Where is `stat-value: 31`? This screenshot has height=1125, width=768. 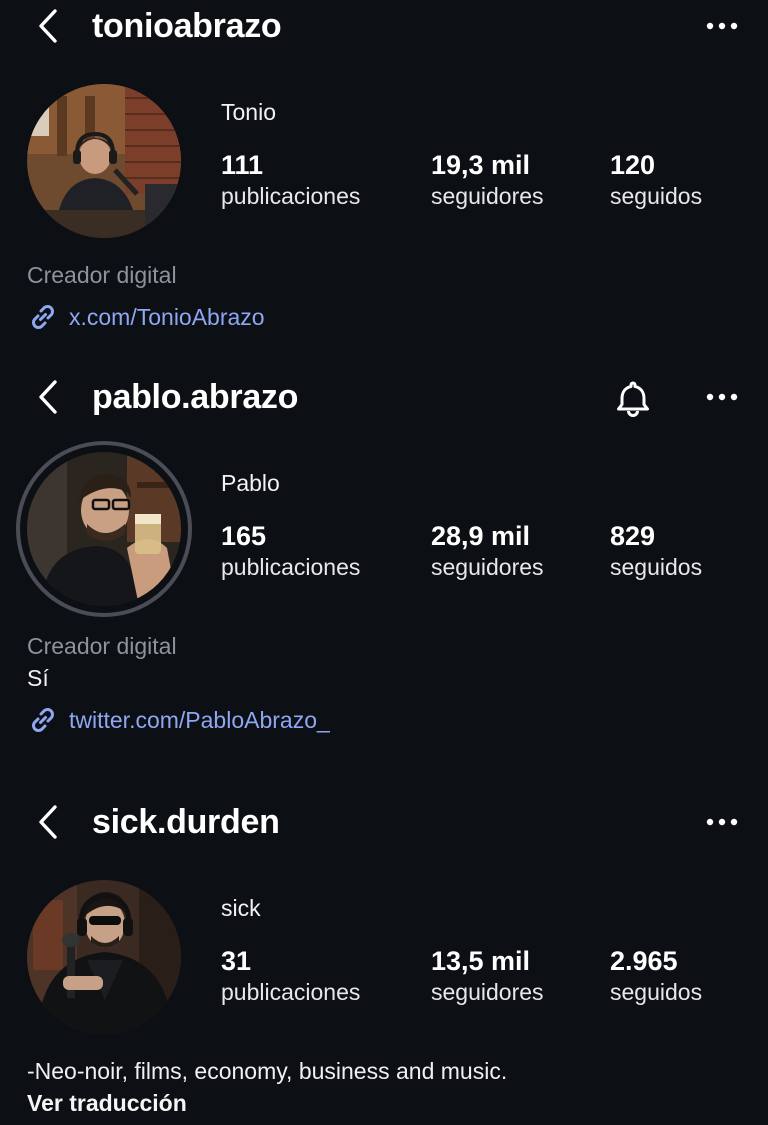
stat-value: 31 is located at coordinates (236, 961).